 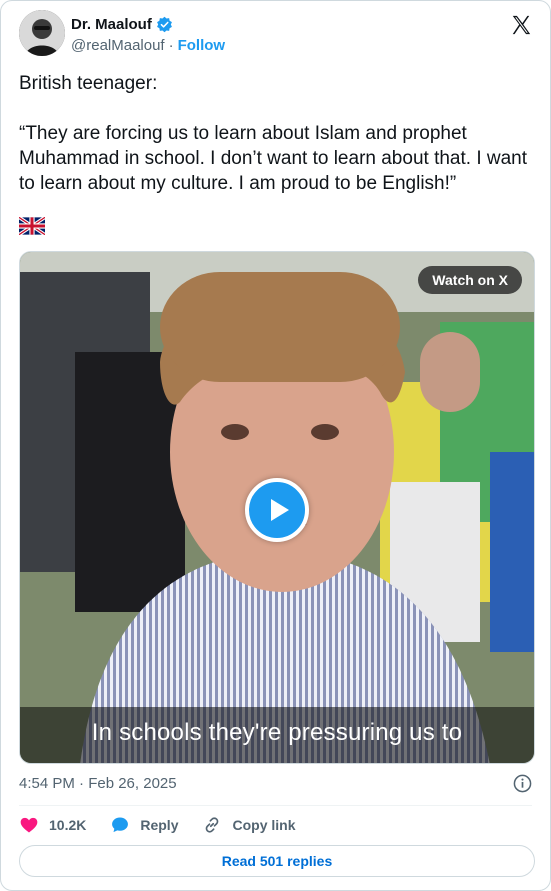 What do you see at coordinates (522, 783) in the screenshot?
I see `info-icon` at bounding box center [522, 783].